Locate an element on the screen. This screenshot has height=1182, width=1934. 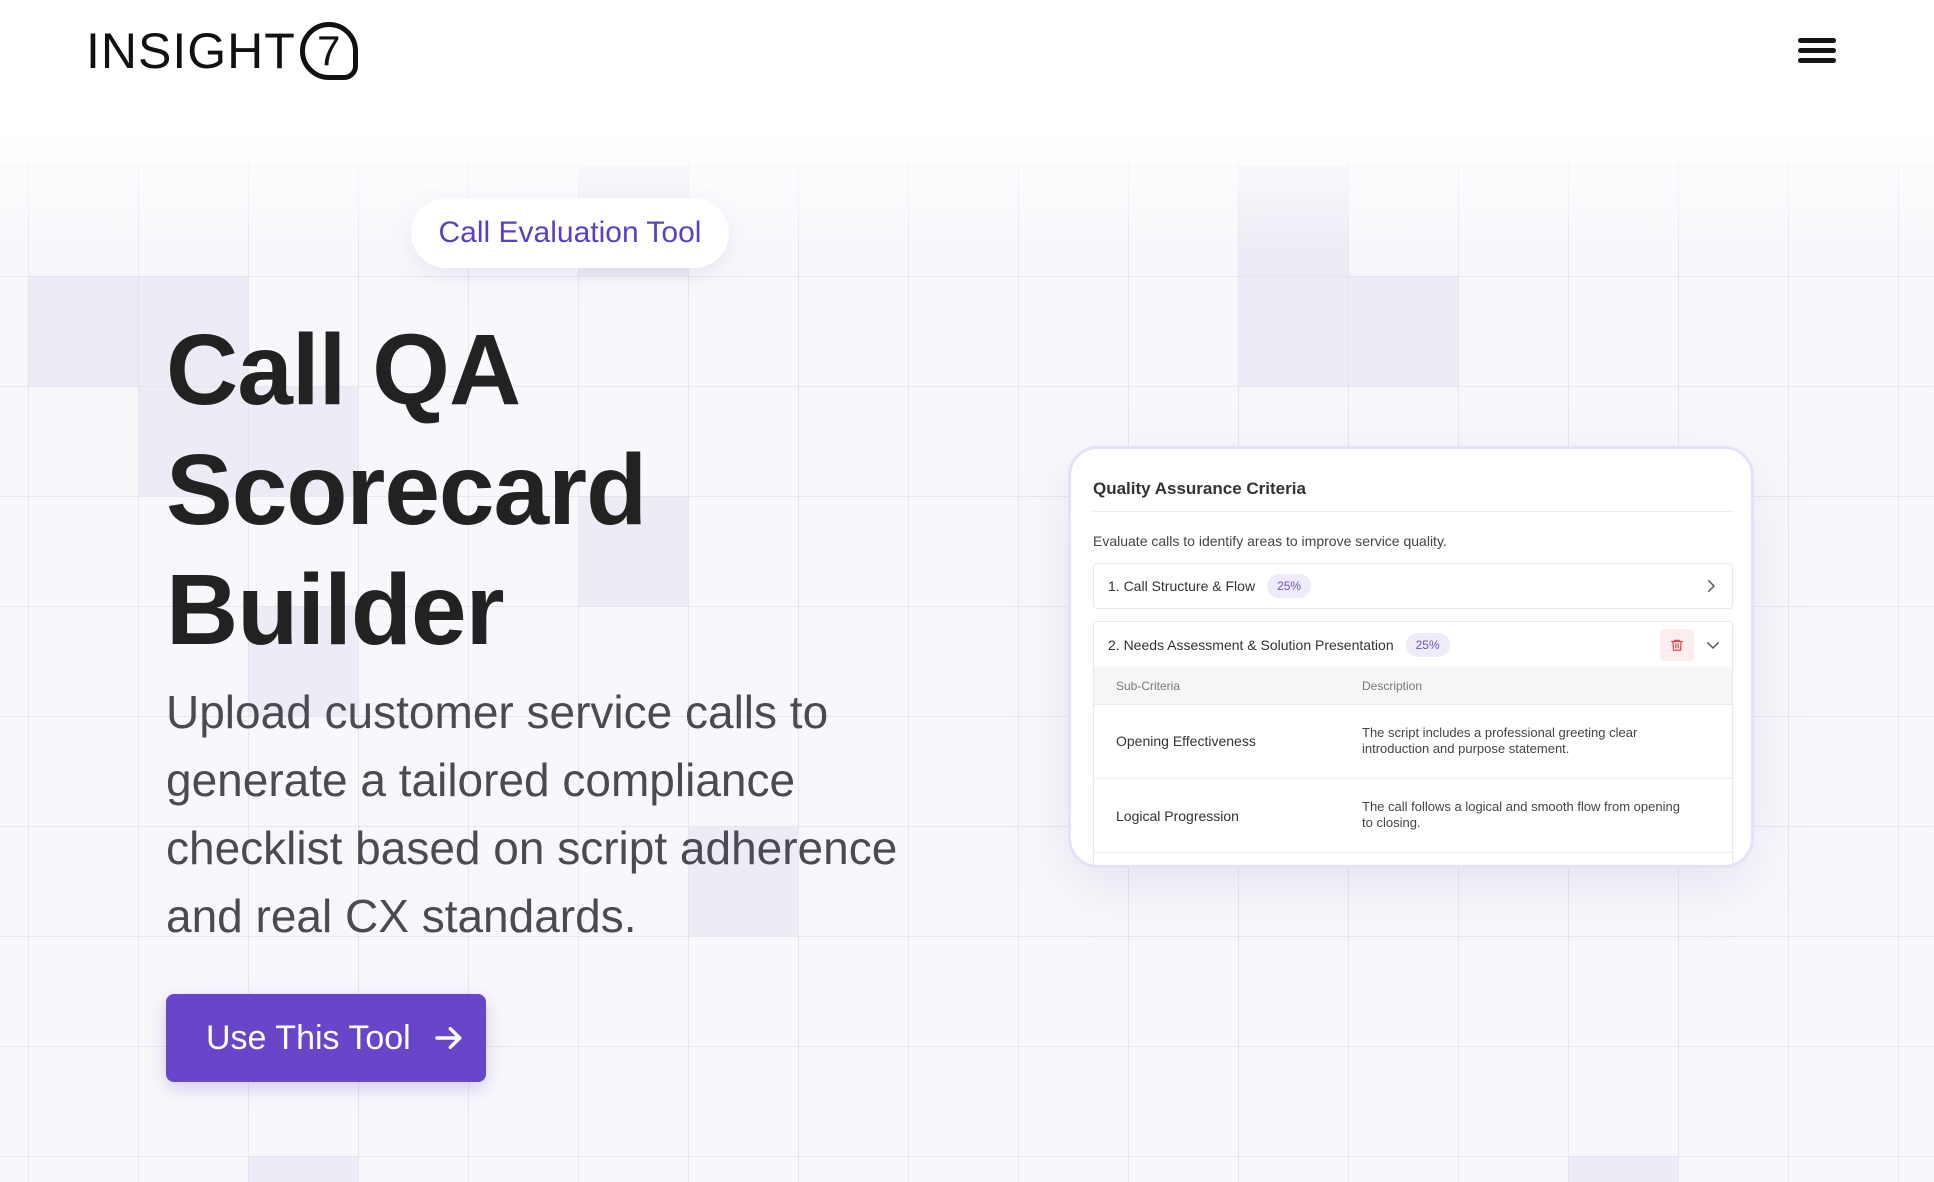
insight7-logo: INSIGHT 7 is located at coordinates (222, 51).